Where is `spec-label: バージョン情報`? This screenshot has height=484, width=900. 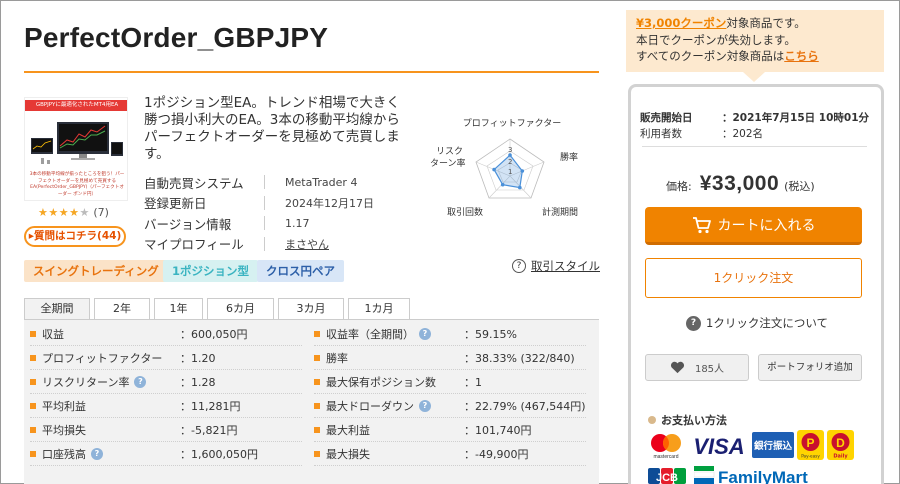 spec-label: バージョン情報 is located at coordinates (188, 224).